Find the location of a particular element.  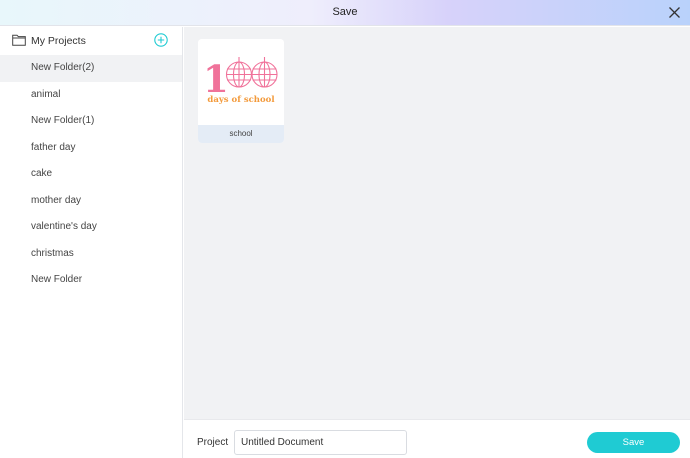

close-icon is located at coordinates (674, 12).